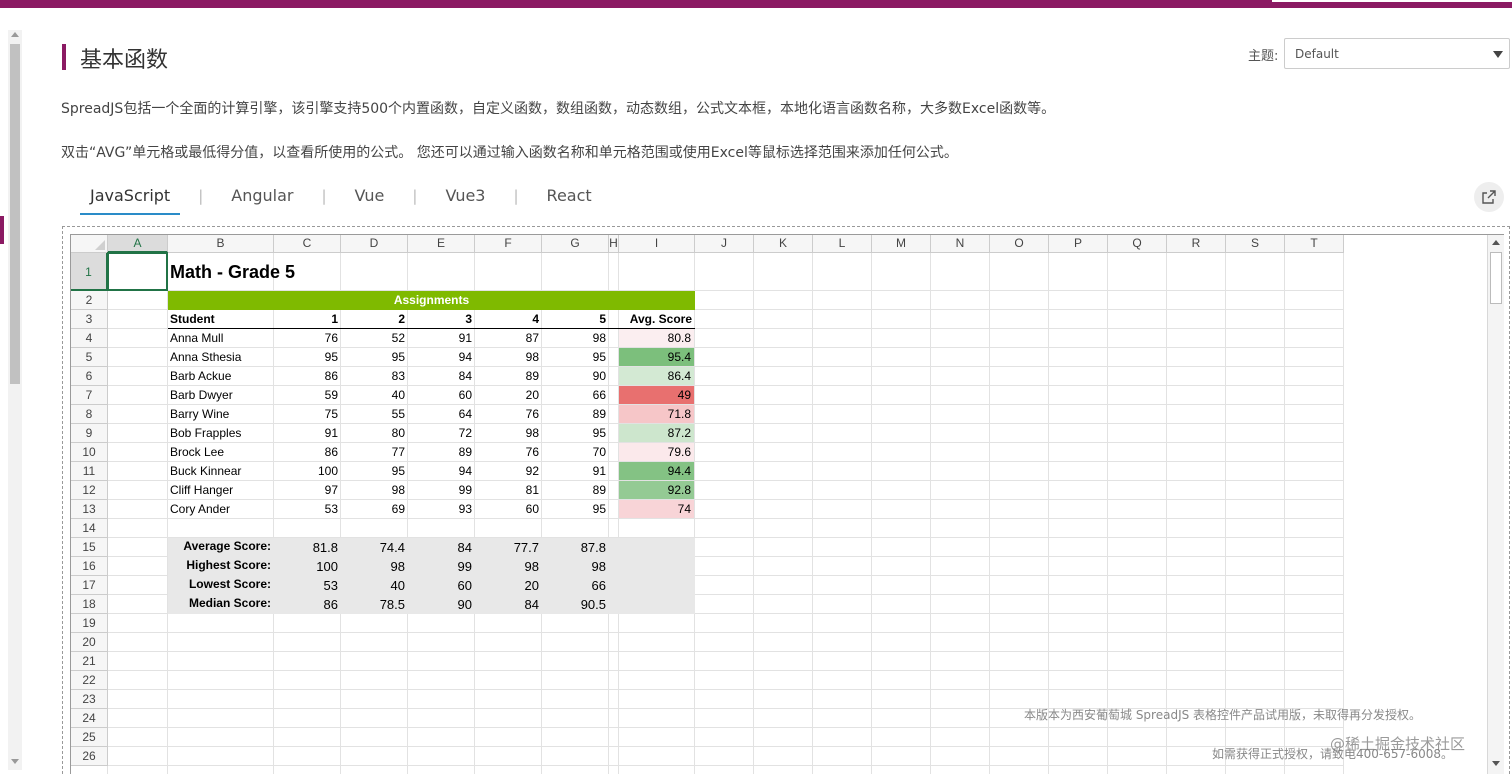 This screenshot has width=1512, height=774. Describe the element at coordinates (89, 433) in the screenshot. I see `row-header-9: 9` at that location.